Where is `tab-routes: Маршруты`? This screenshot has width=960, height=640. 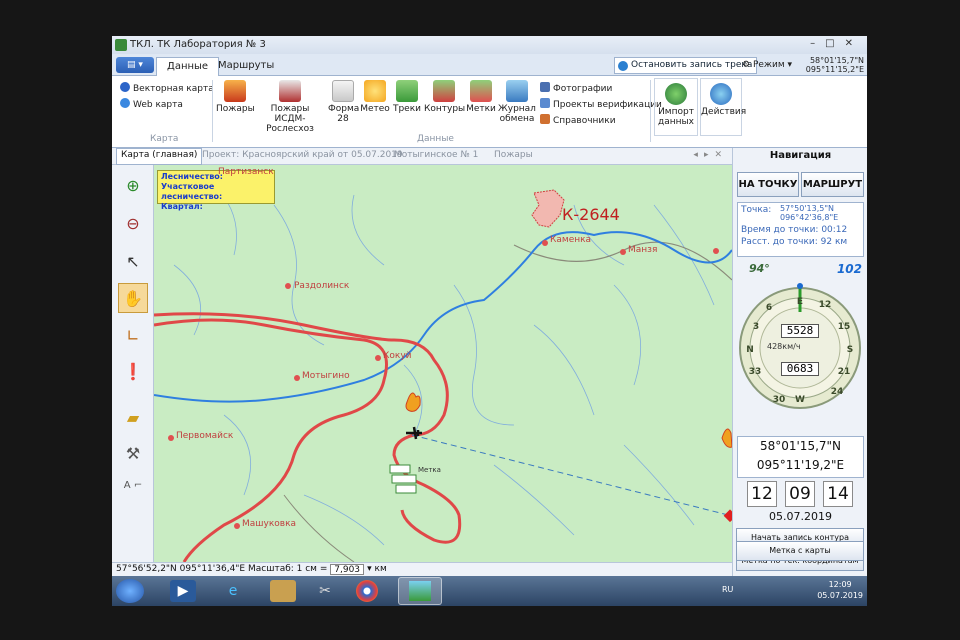 tab-routes: Маршруты is located at coordinates (246, 66).